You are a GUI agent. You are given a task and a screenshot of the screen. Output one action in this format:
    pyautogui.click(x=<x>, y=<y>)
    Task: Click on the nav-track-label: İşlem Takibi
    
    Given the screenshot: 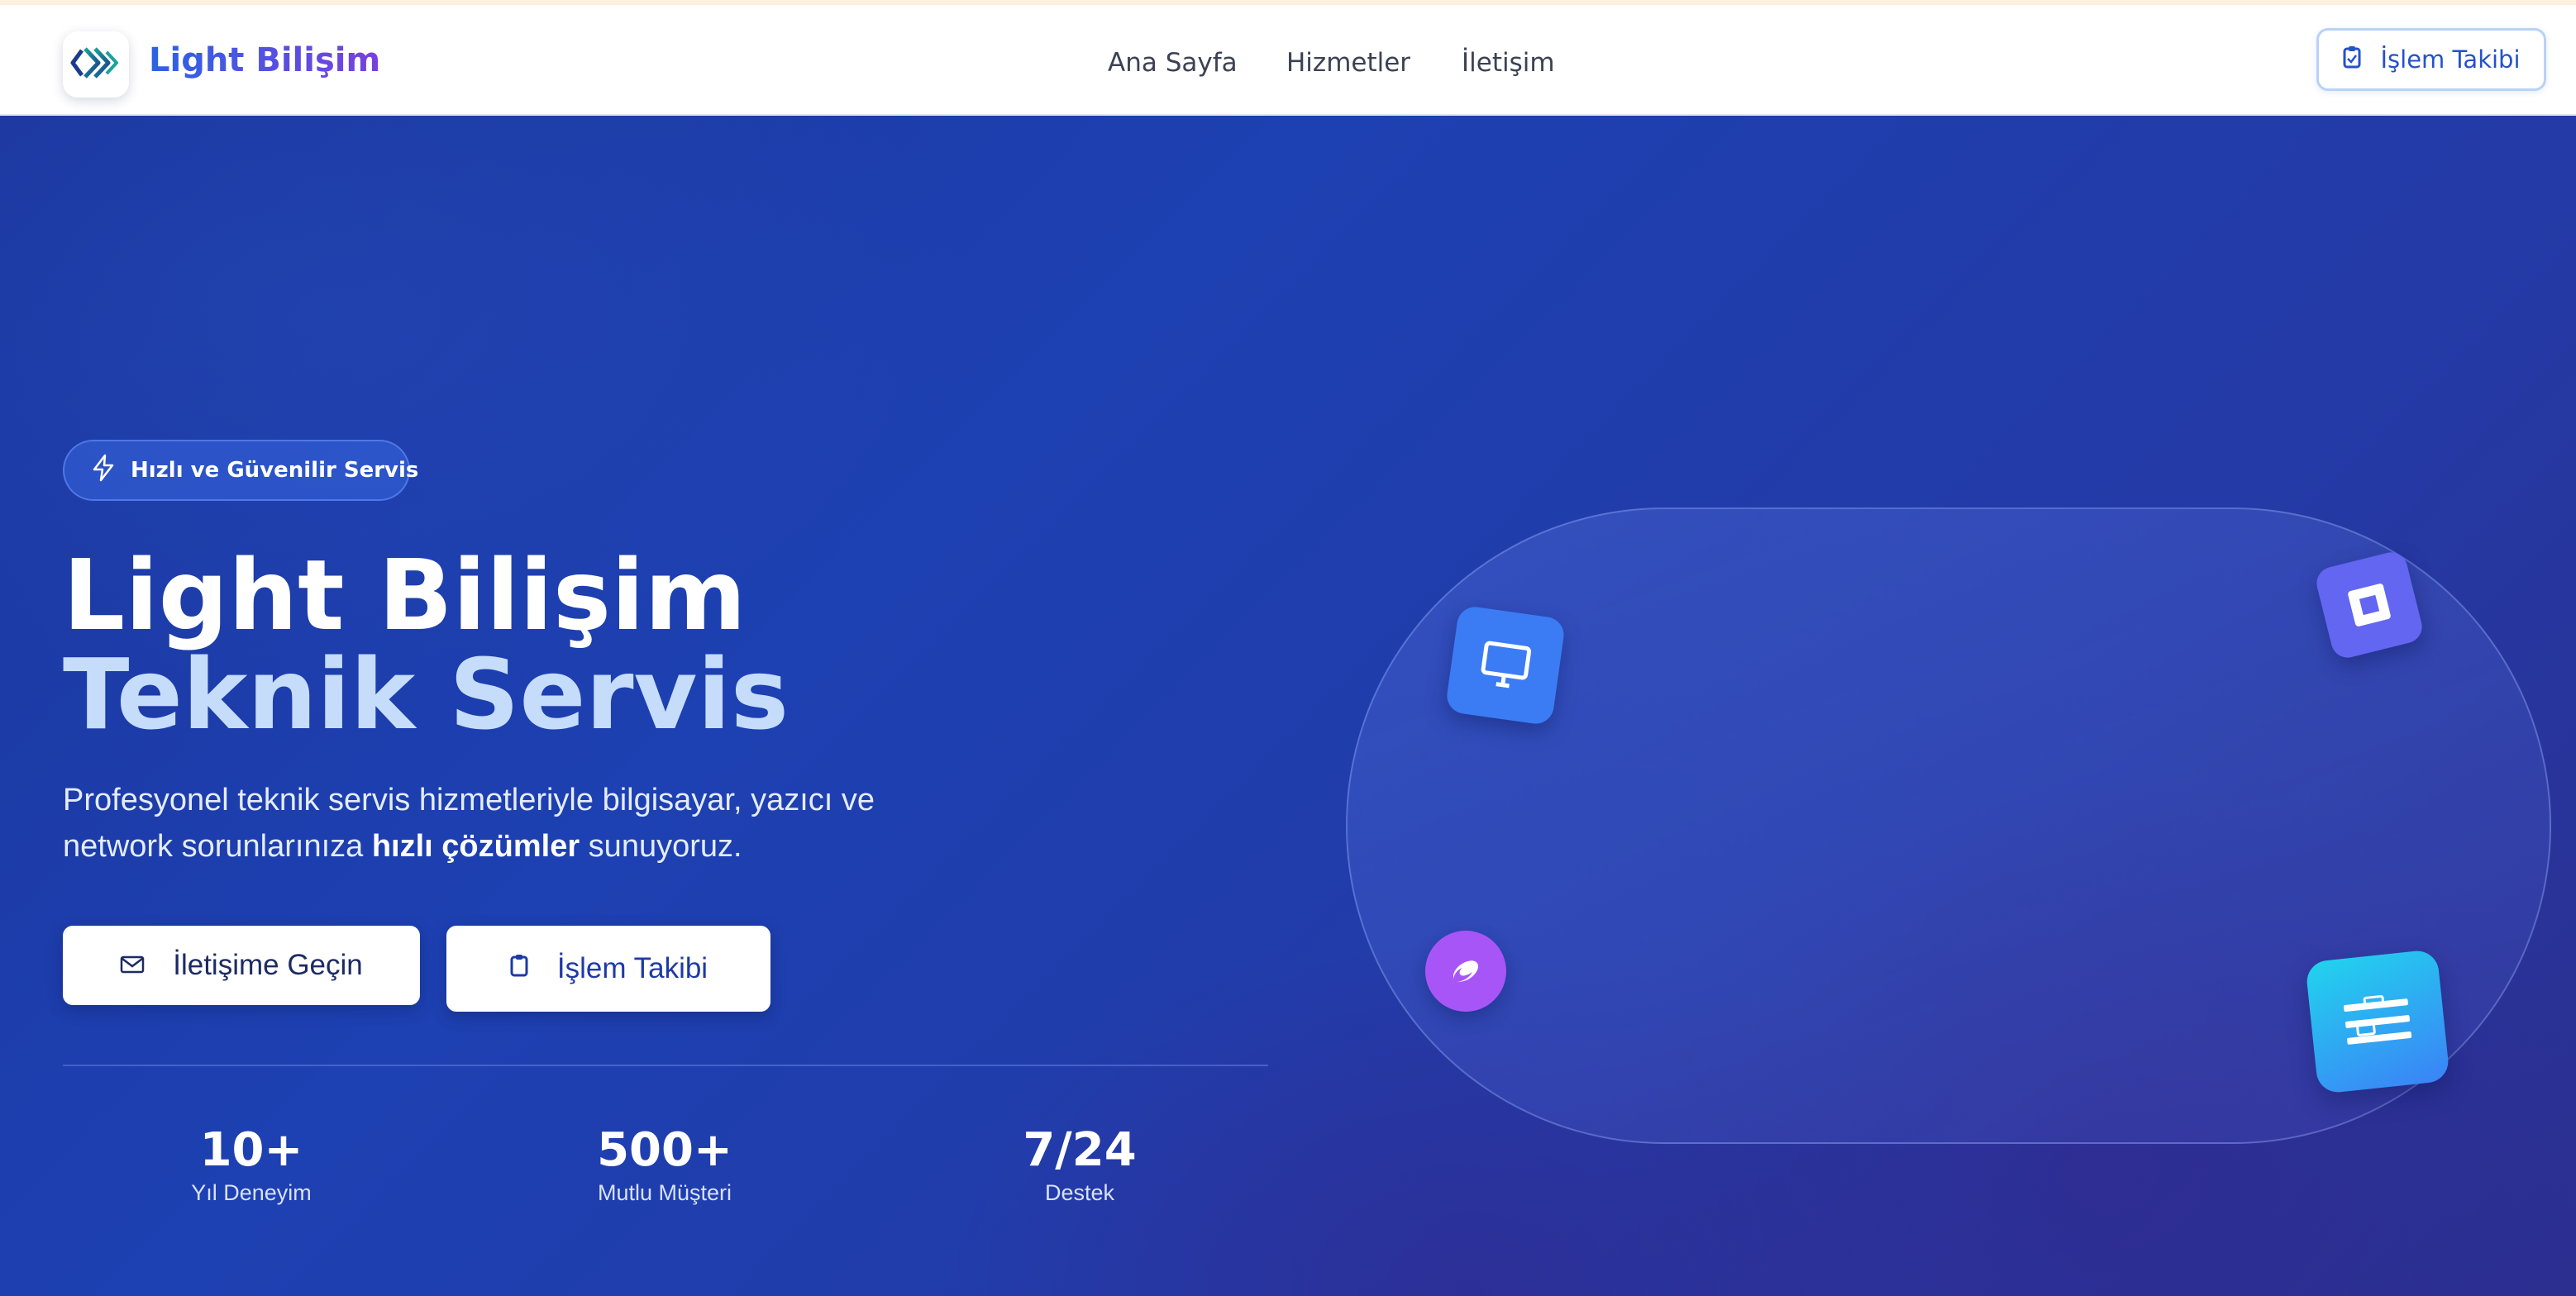 What is the action you would take?
    pyautogui.click(x=2450, y=60)
    